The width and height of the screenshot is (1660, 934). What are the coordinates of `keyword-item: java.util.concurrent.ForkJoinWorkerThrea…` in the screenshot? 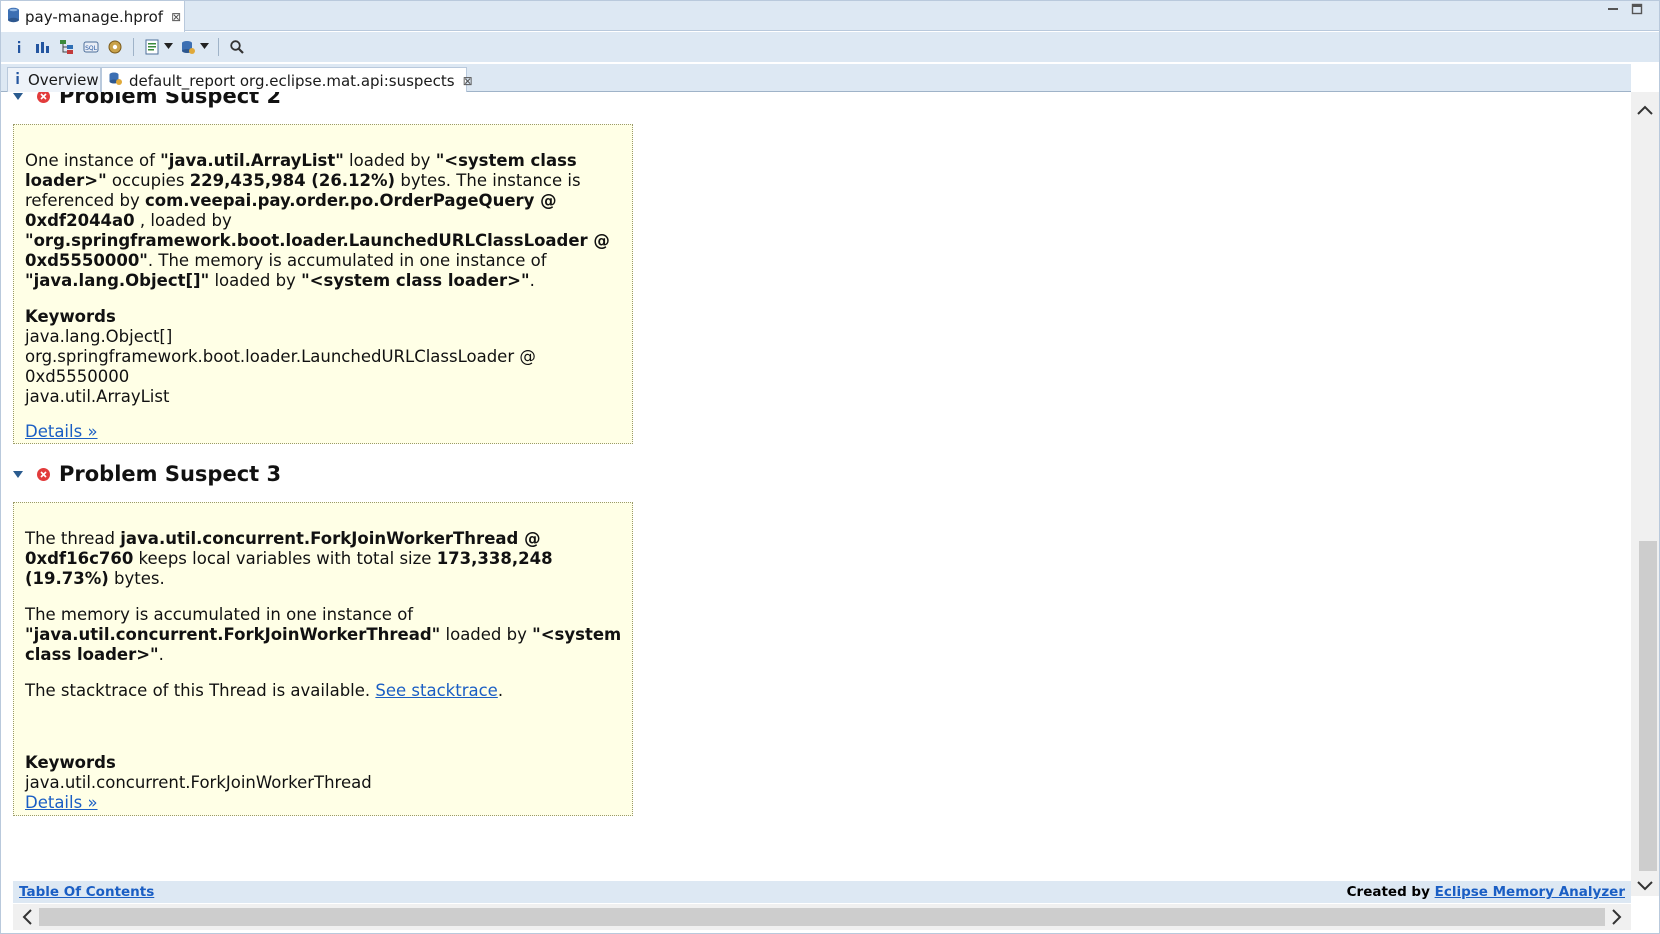 It's located at (198, 782).